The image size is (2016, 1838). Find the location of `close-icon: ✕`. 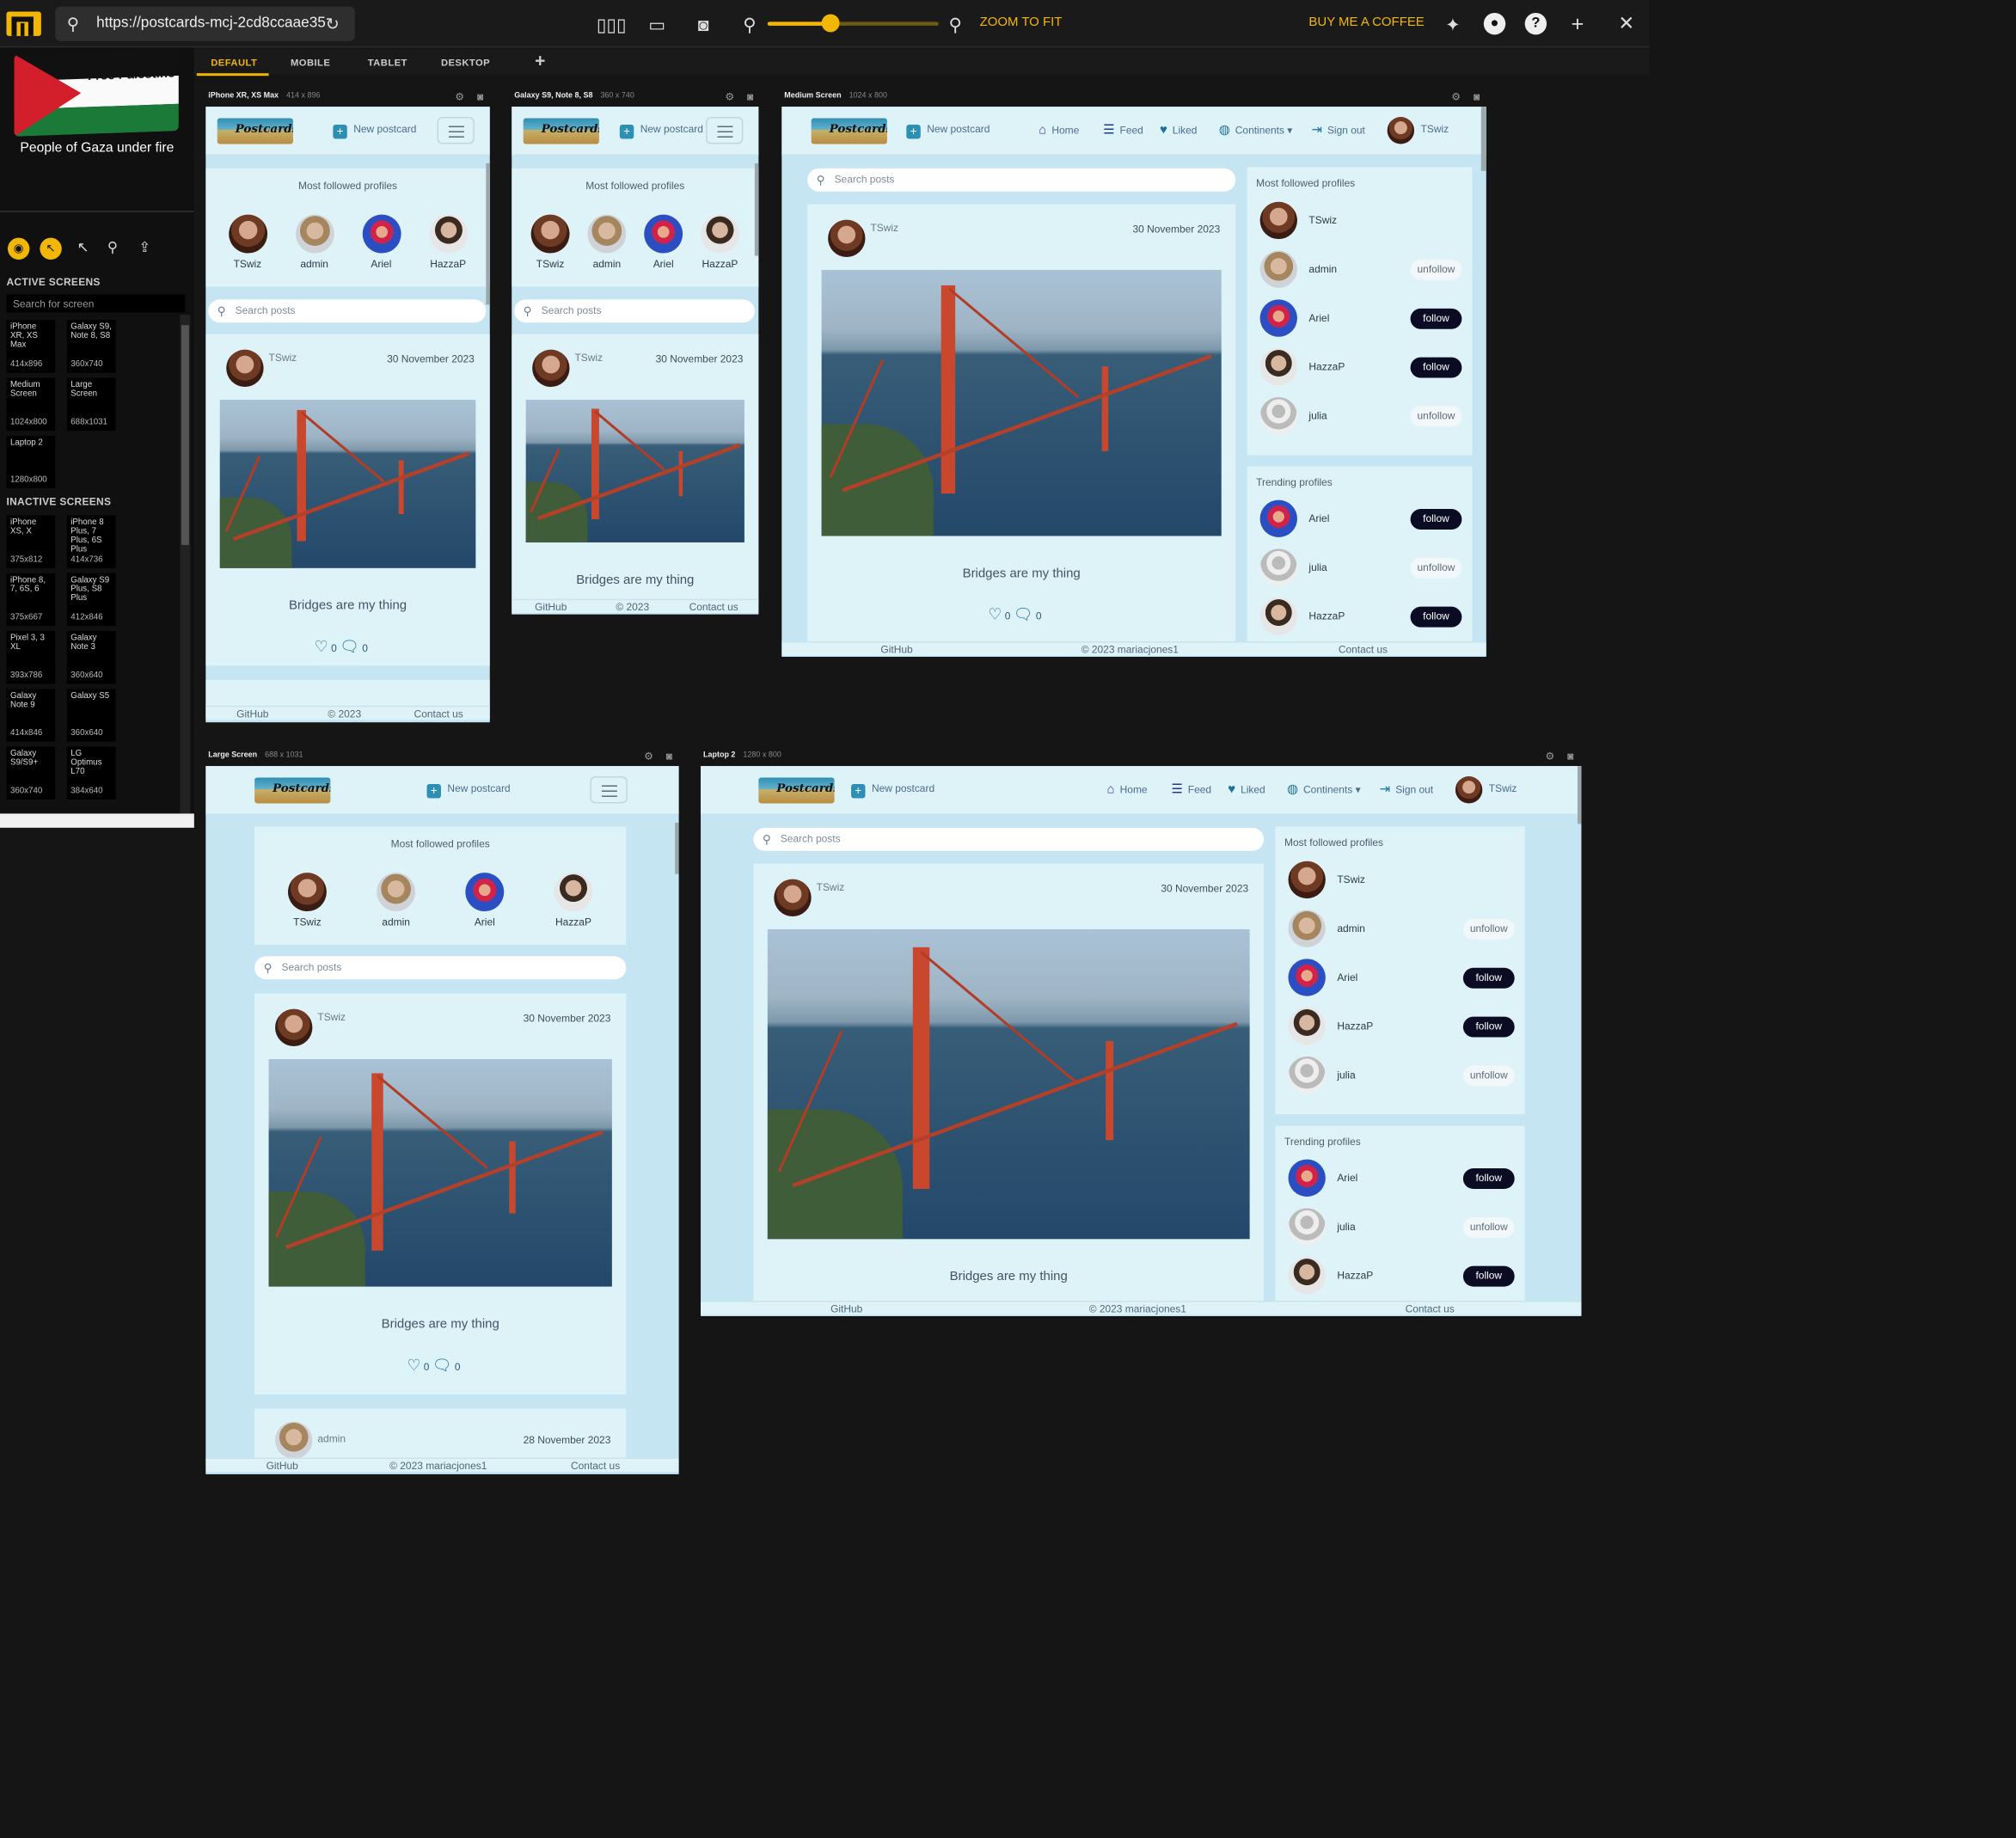

close-icon: ✕ is located at coordinates (1626, 25).